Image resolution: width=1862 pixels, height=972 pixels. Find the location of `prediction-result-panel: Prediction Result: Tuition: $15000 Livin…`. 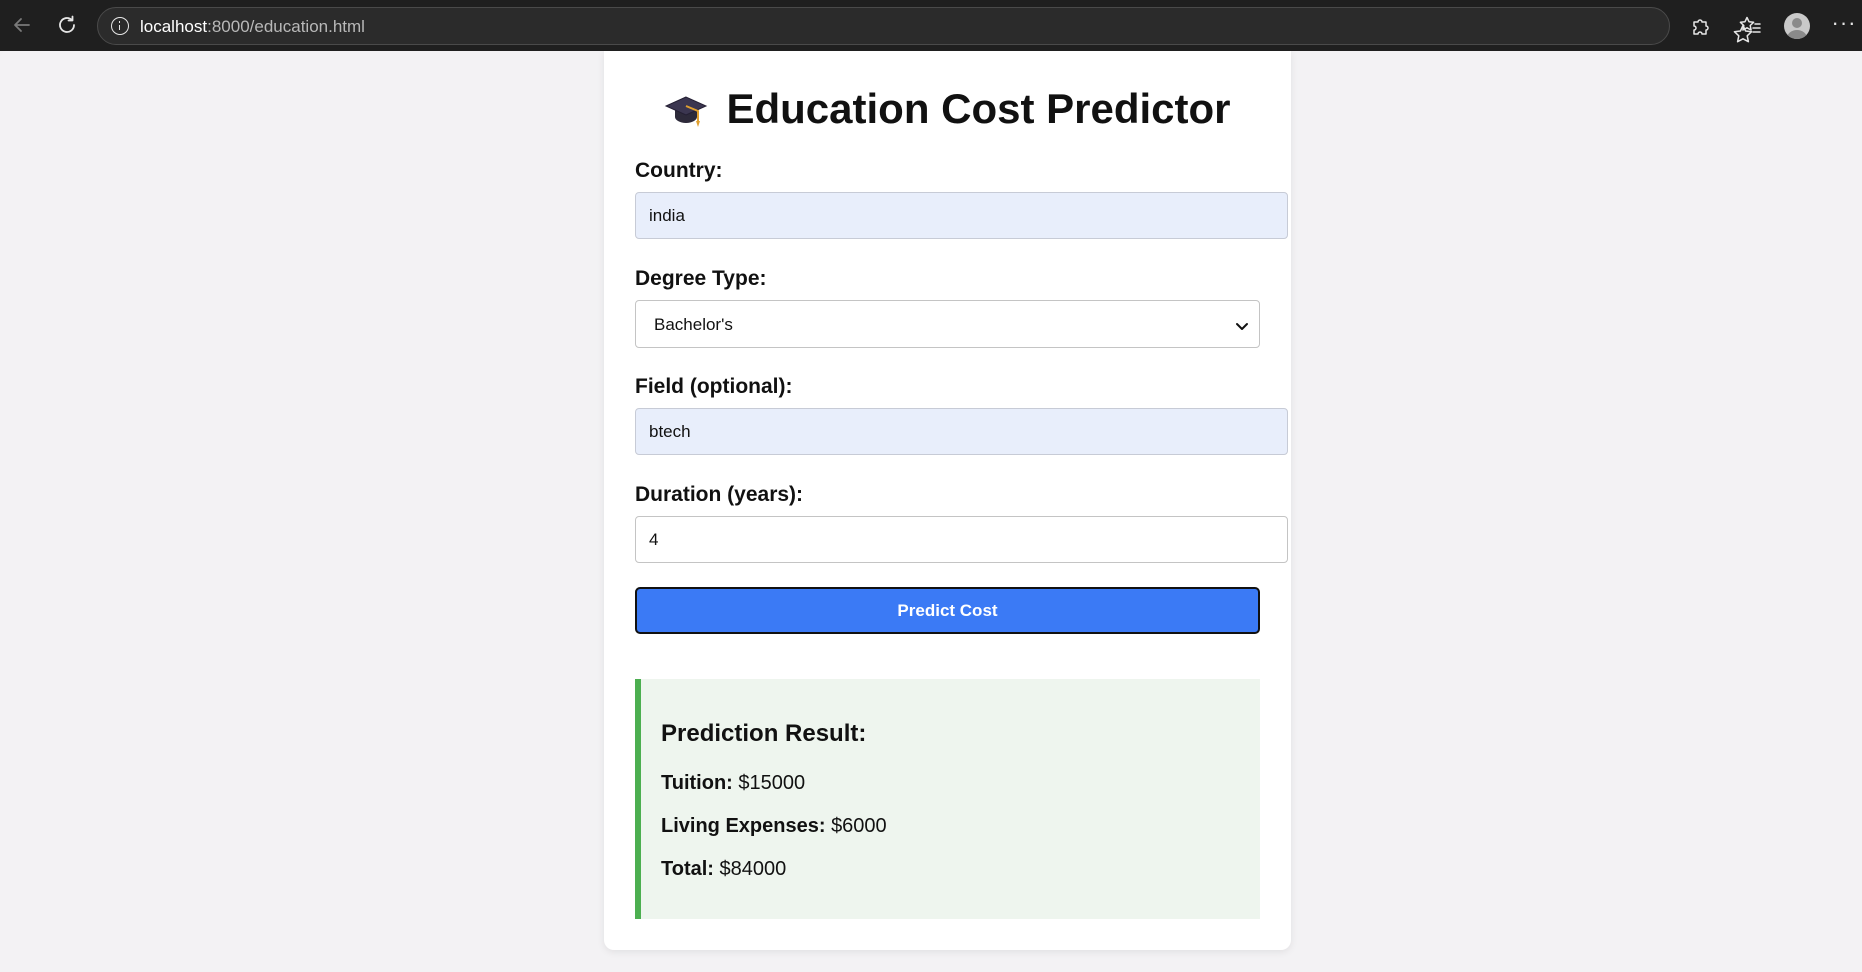

prediction-result-panel: Prediction Result: Tuition: $15000 Livin… is located at coordinates (947, 799).